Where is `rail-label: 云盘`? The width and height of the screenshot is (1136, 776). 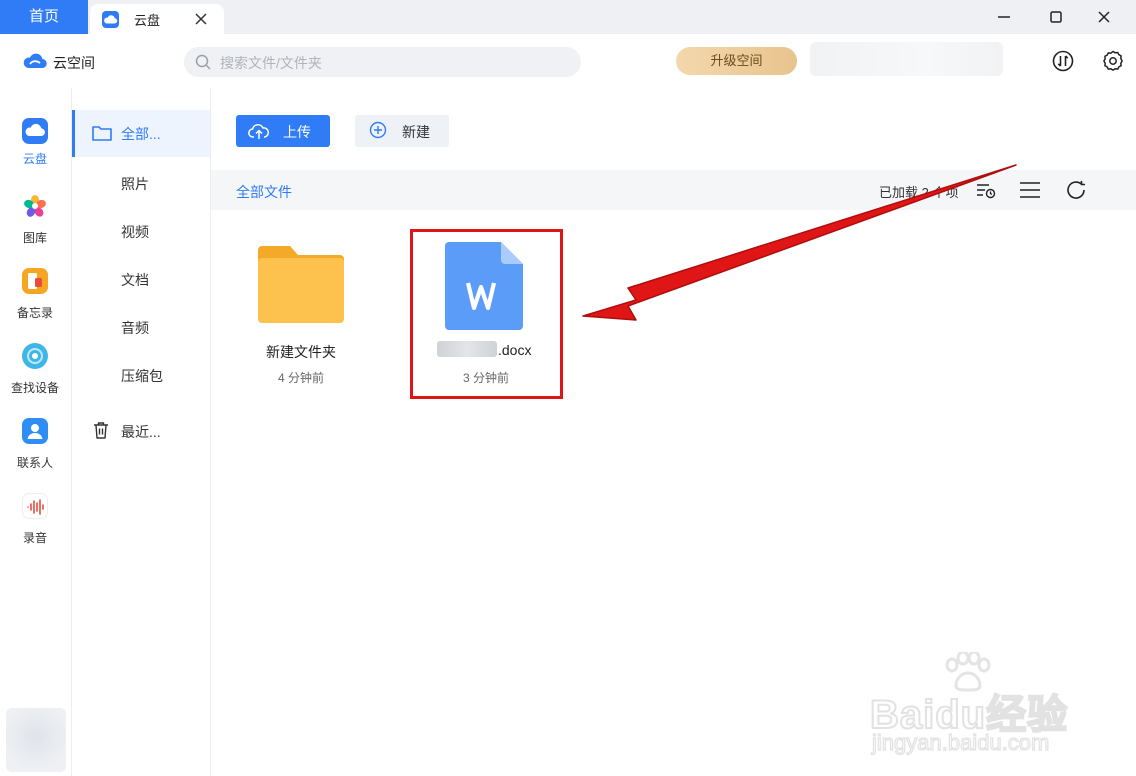 rail-label: 云盘 is located at coordinates (34, 159).